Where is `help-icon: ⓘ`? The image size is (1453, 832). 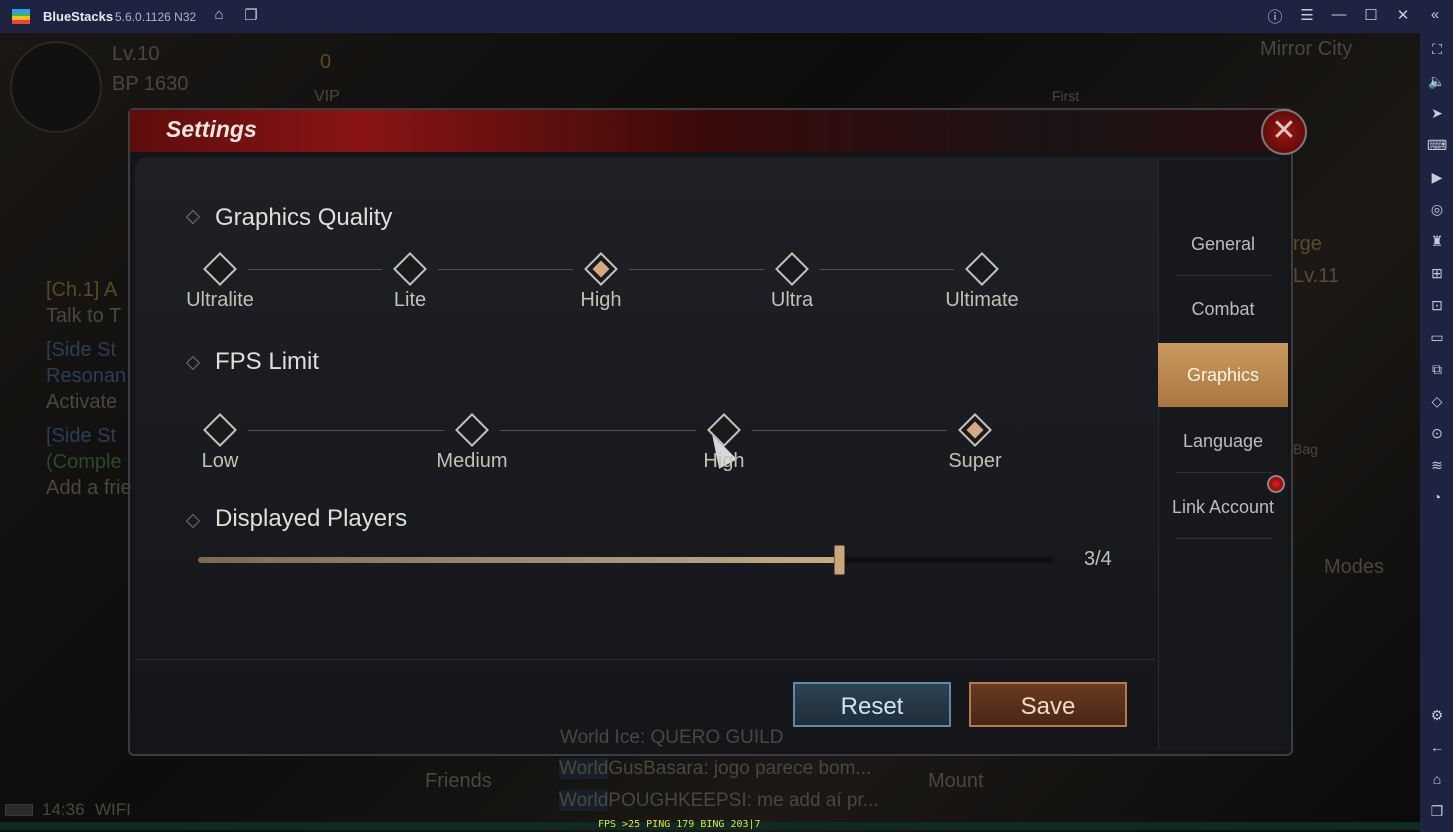
help-icon: ⓘ is located at coordinates (1275, 16).